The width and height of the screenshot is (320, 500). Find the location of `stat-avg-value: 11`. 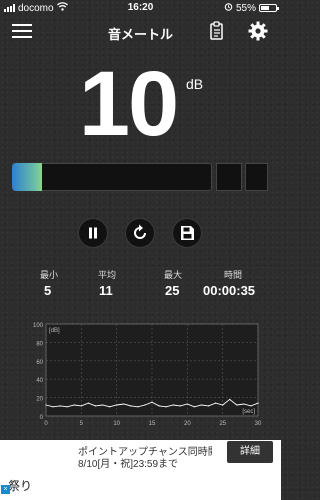

stat-avg-value: 11 is located at coordinates (106, 290).